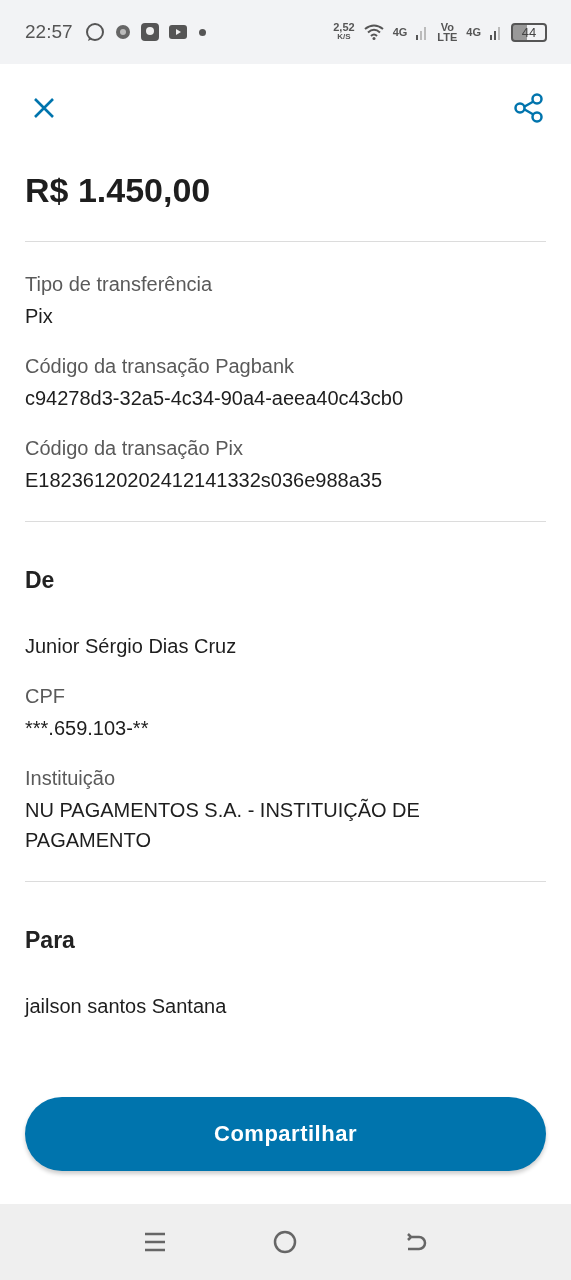 The width and height of the screenshot is (571, 1280). Describe the element at coordinates (416, 1242) in the screenshot. I see `back-icon` at that location.